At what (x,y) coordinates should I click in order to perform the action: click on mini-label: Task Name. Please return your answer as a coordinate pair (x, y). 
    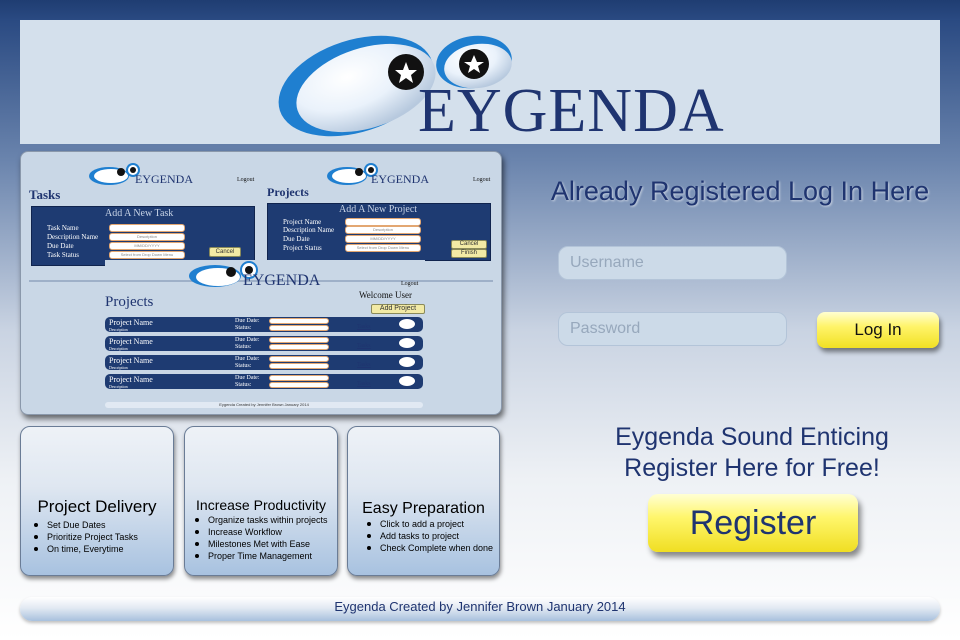
    Looking at the image, I should click on (63, 228).